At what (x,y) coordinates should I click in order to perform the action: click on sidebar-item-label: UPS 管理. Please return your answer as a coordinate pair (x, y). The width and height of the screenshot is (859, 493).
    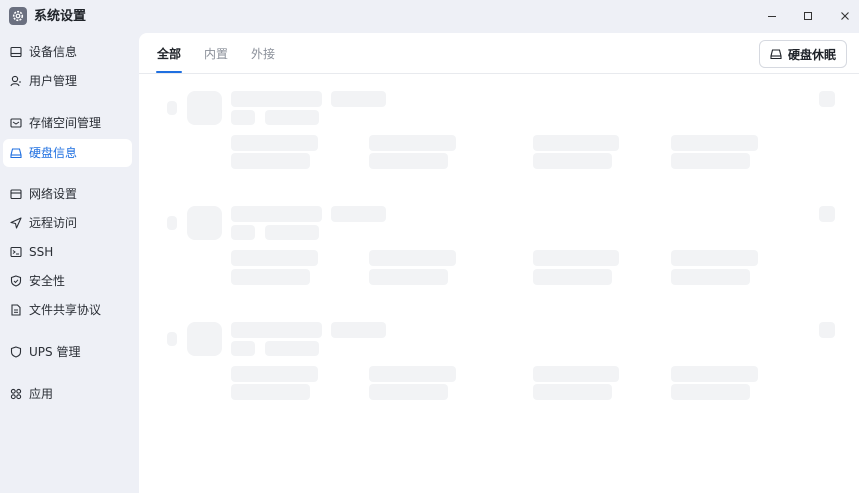
    Looking at the image, I should click on (55, 352).